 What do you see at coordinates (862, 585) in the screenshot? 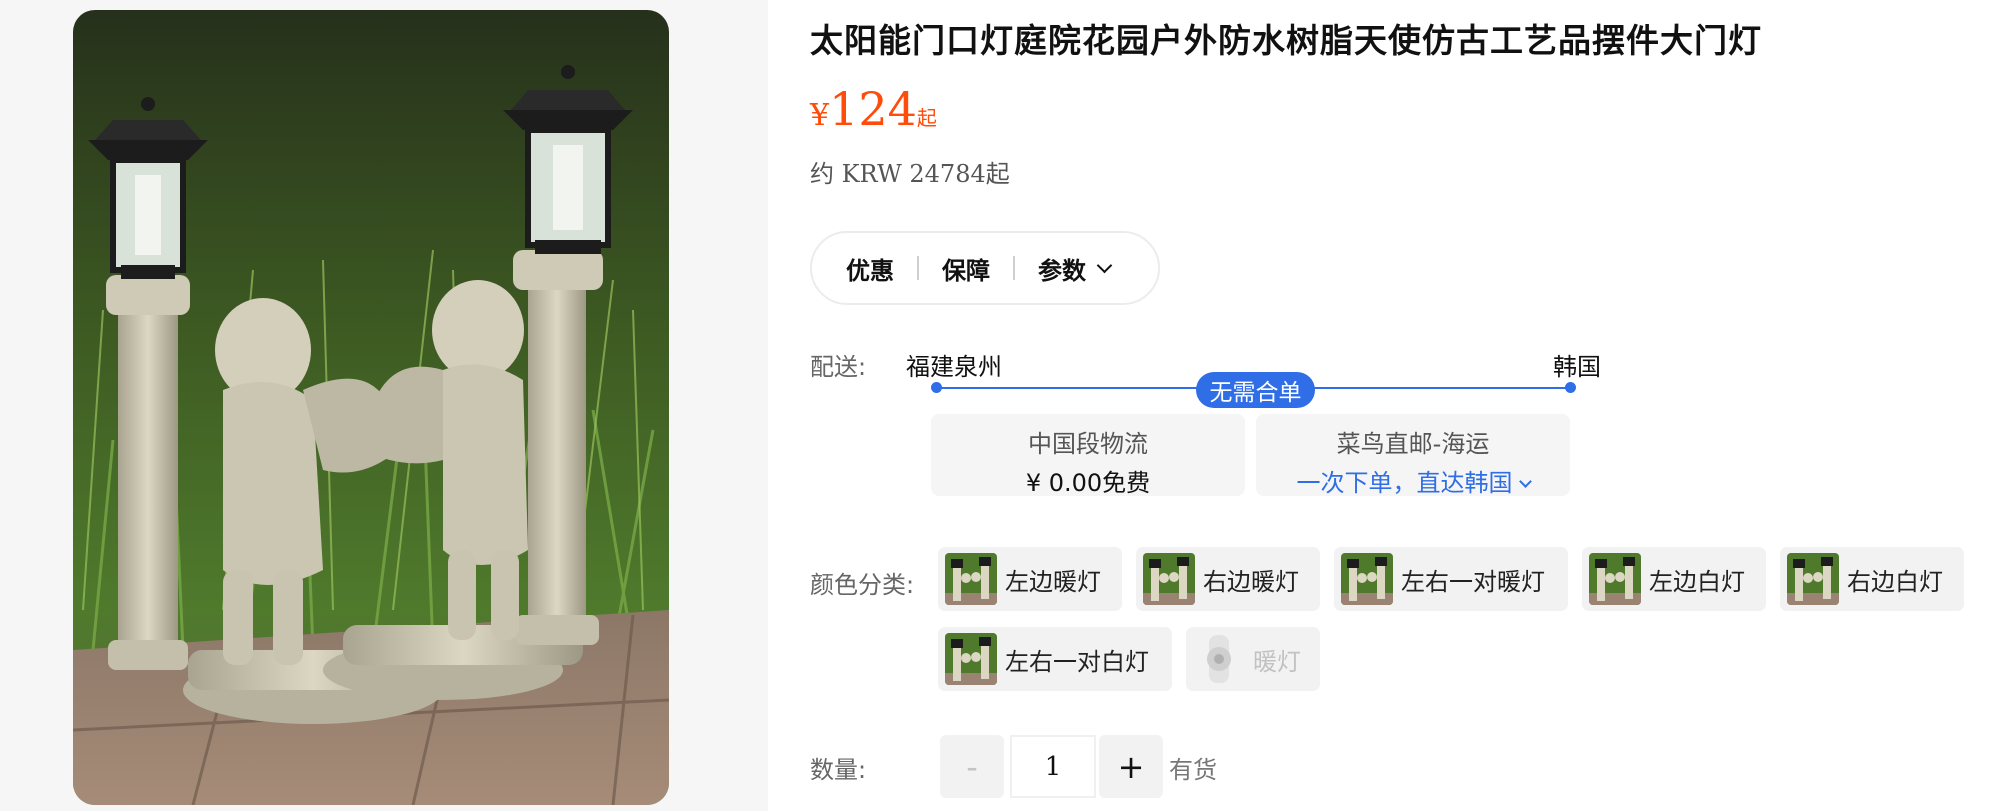
I see `color-options-label: 颜色分类:` at bounding box center [862, 585].